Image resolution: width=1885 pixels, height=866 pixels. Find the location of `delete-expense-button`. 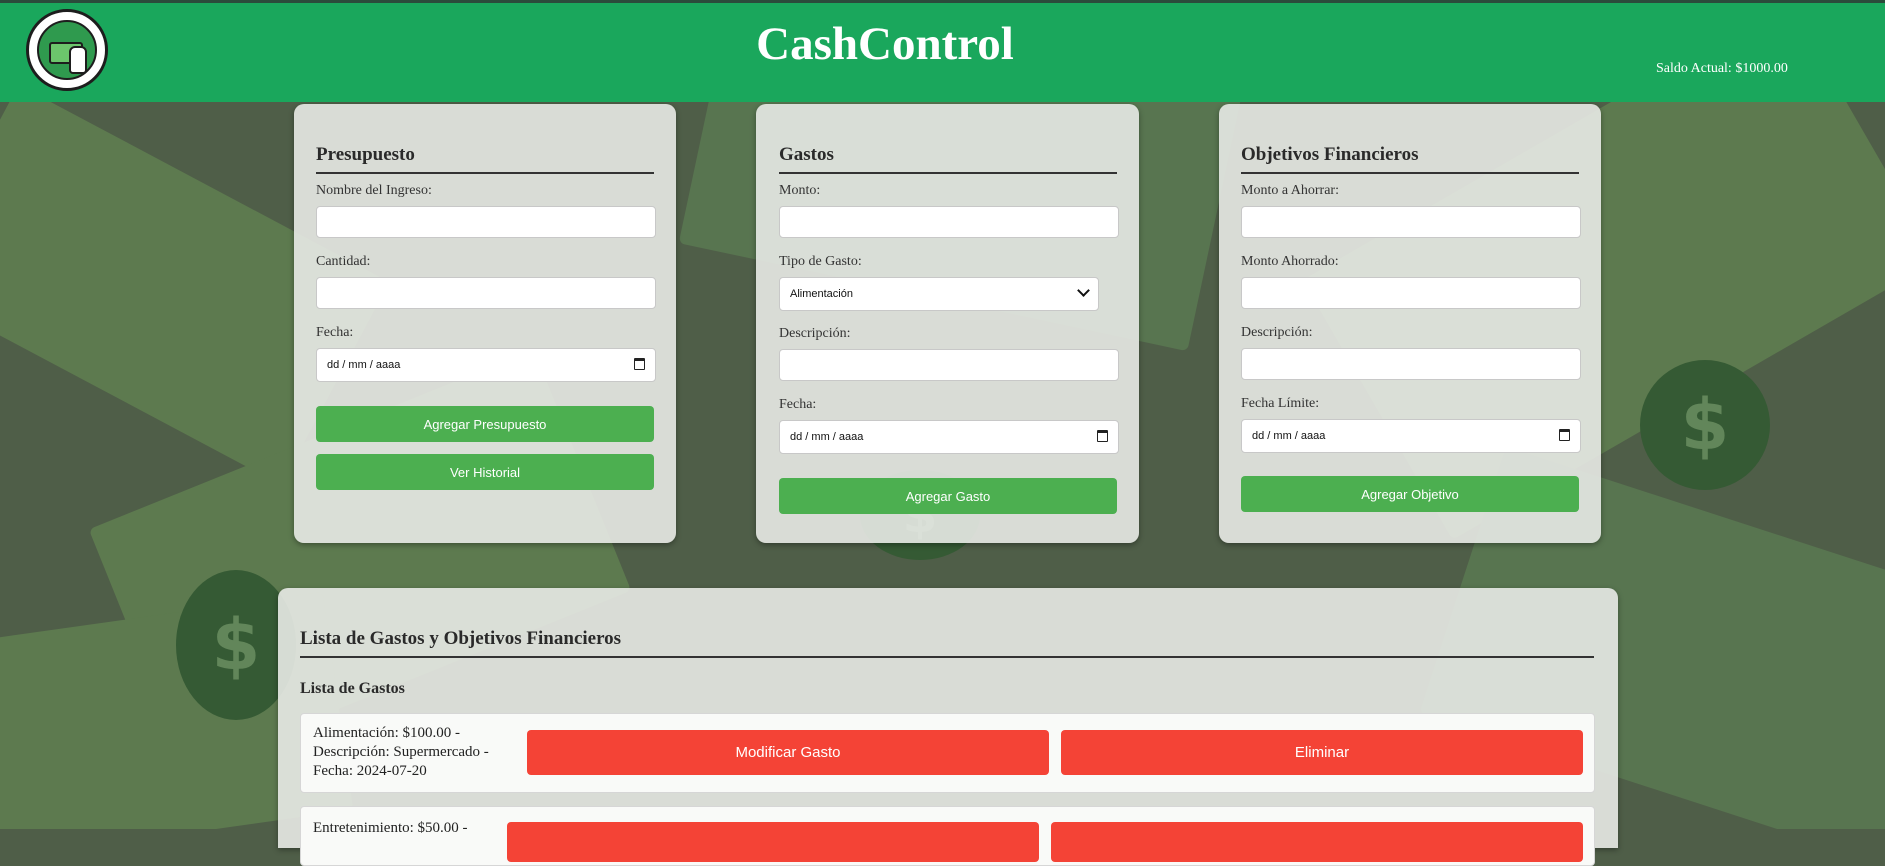

delete-expense-button is located at coordinates (1317, 842).